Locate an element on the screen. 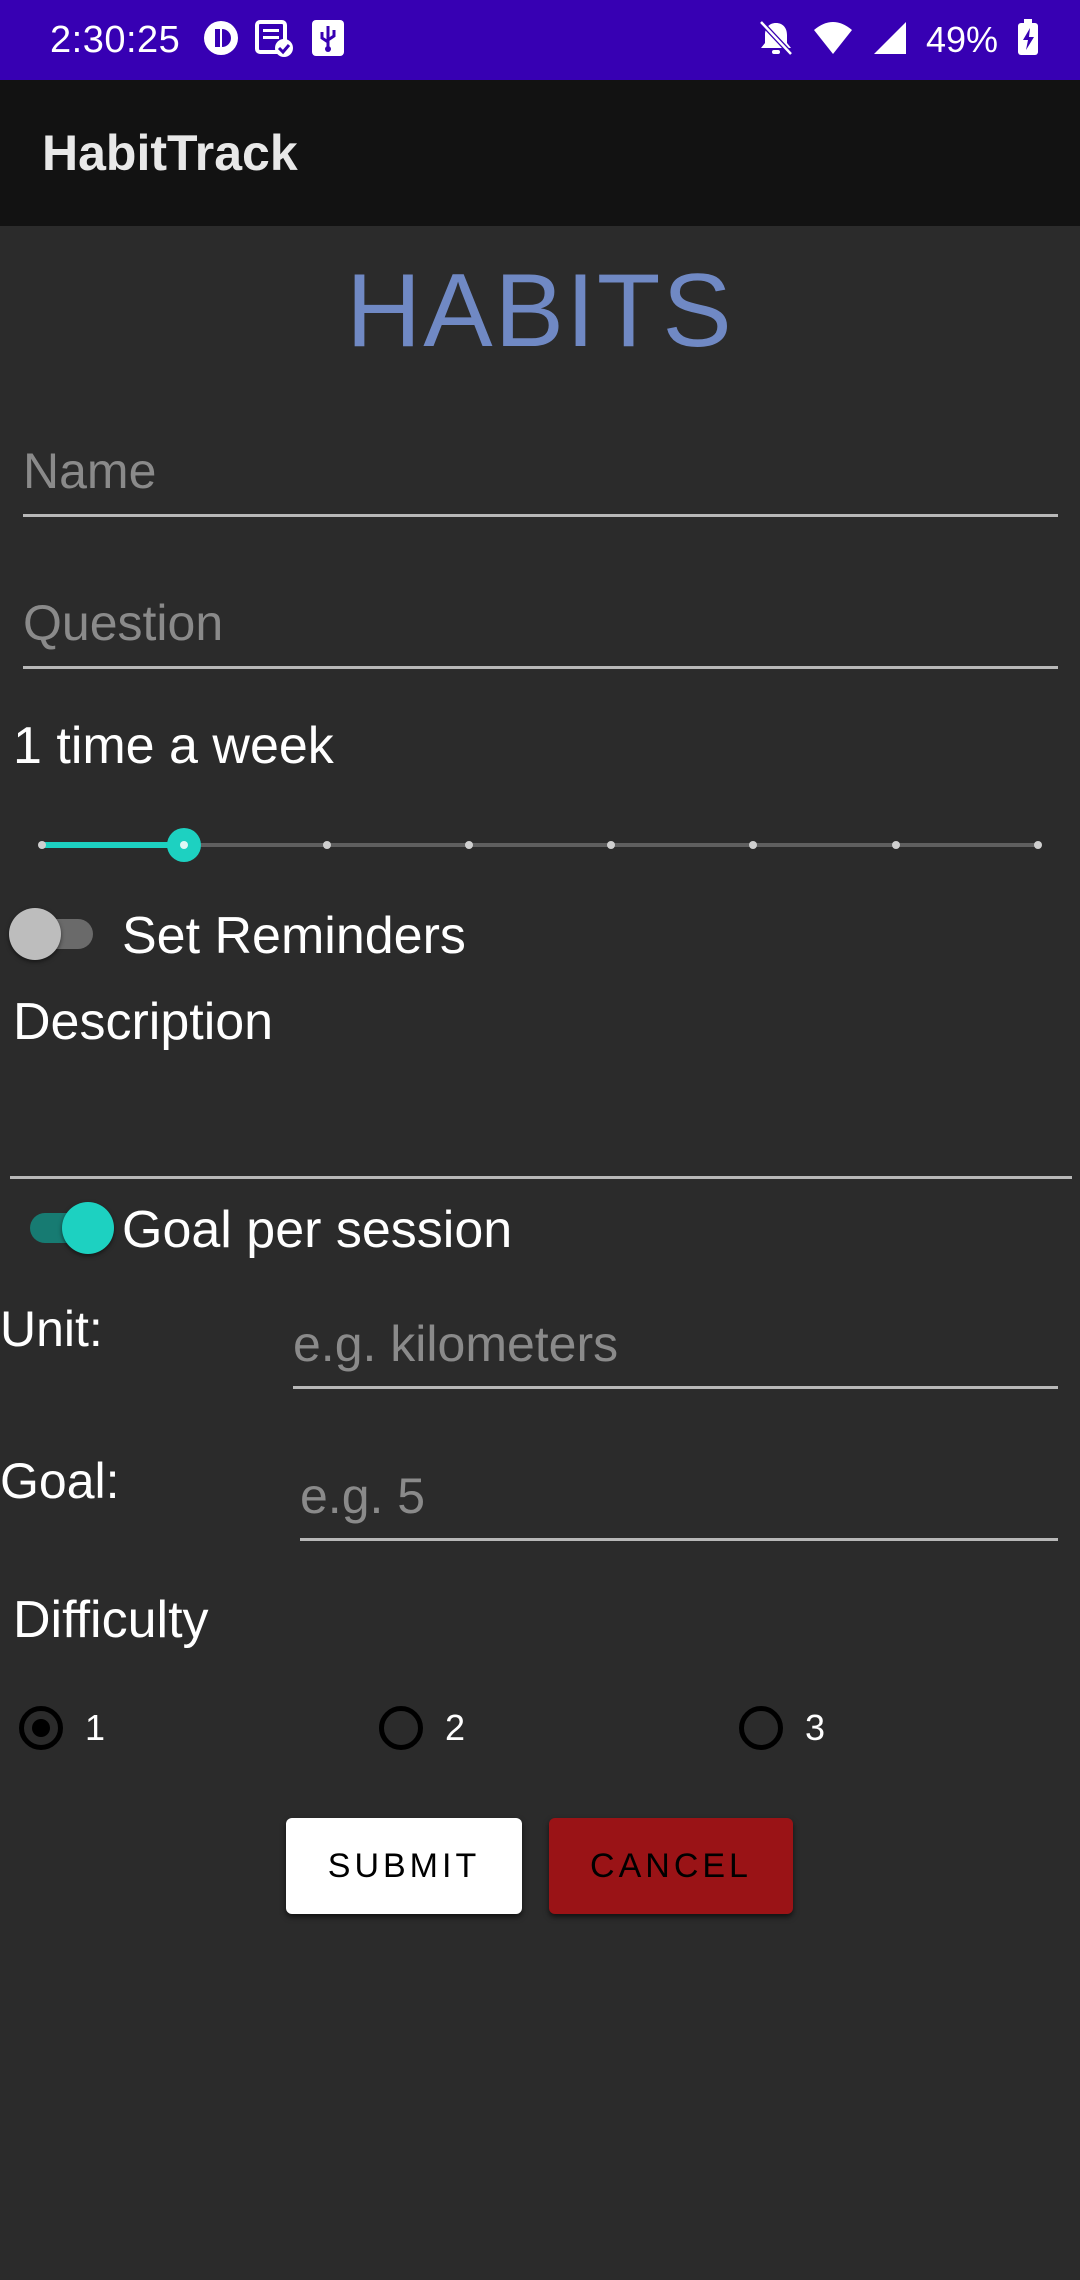  status-bar: 2:30:25 49% is located at coordinates (540, 40).